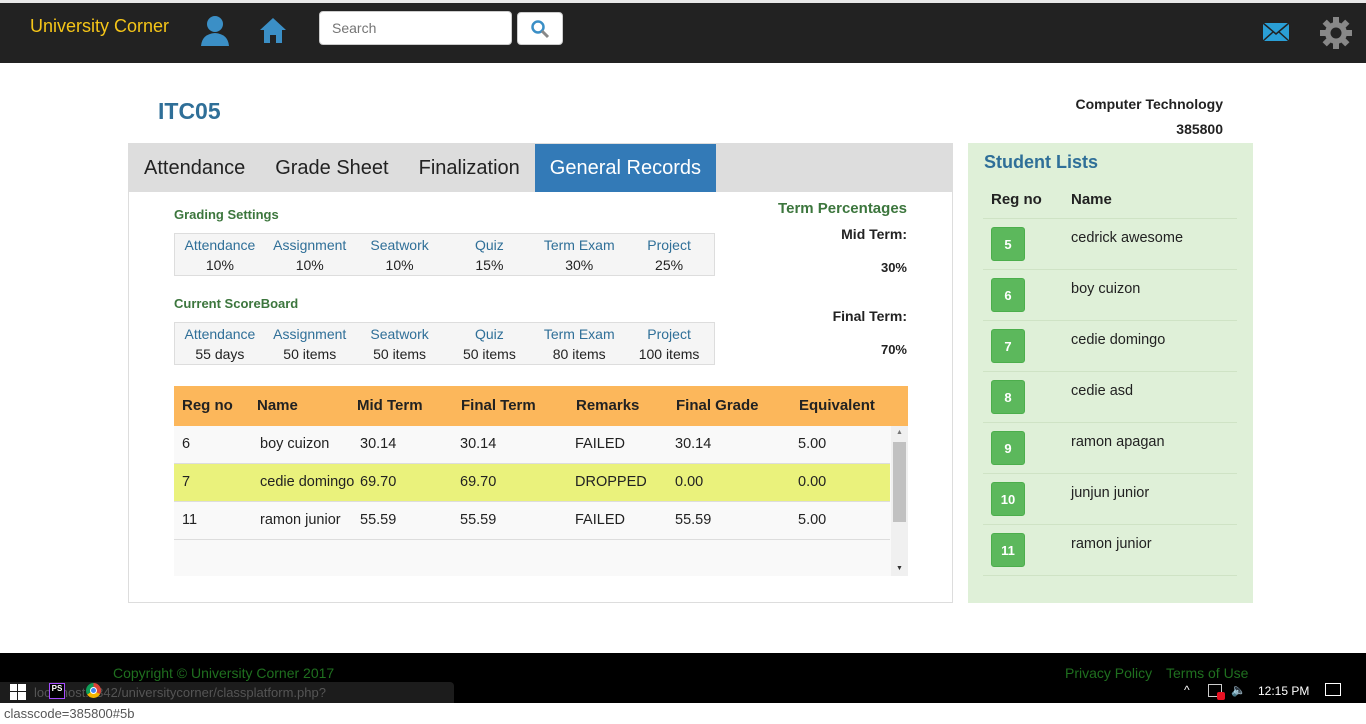 This screenshot has height=724, width=1366. What do you see at coordinates (469, 168) in the screenshot?
I see `tab-finalization: Finalization` at bounding box center [469, 168].